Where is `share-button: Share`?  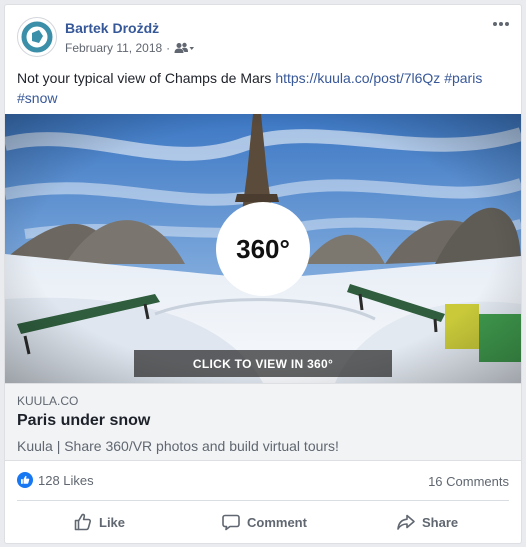
share-button: Share is located at coordinates (427, 522).